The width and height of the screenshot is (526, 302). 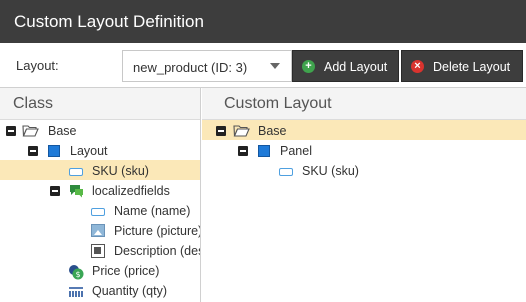 What do you see at coordinates (76, 292) in the screenshot?
I see `quantity-icon` at bounding box center [76, 292].